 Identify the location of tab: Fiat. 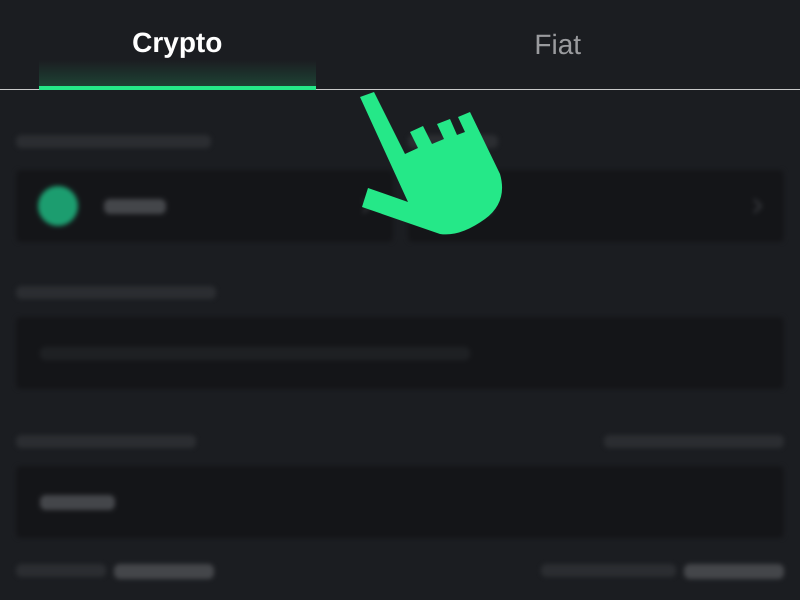
(558, 44).